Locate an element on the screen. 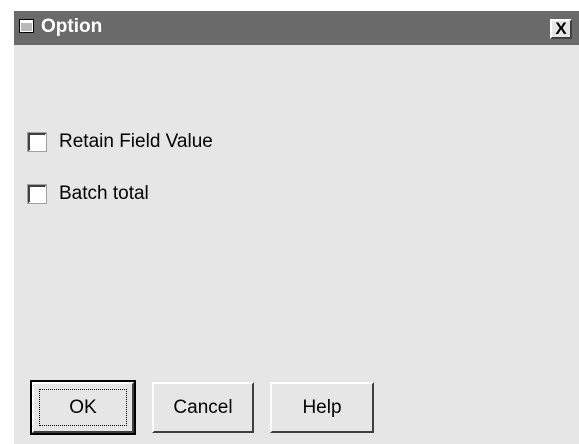 The height and width of the screenshot is (444, 579). title-bar: Option X is located at coordinates (296, 28).